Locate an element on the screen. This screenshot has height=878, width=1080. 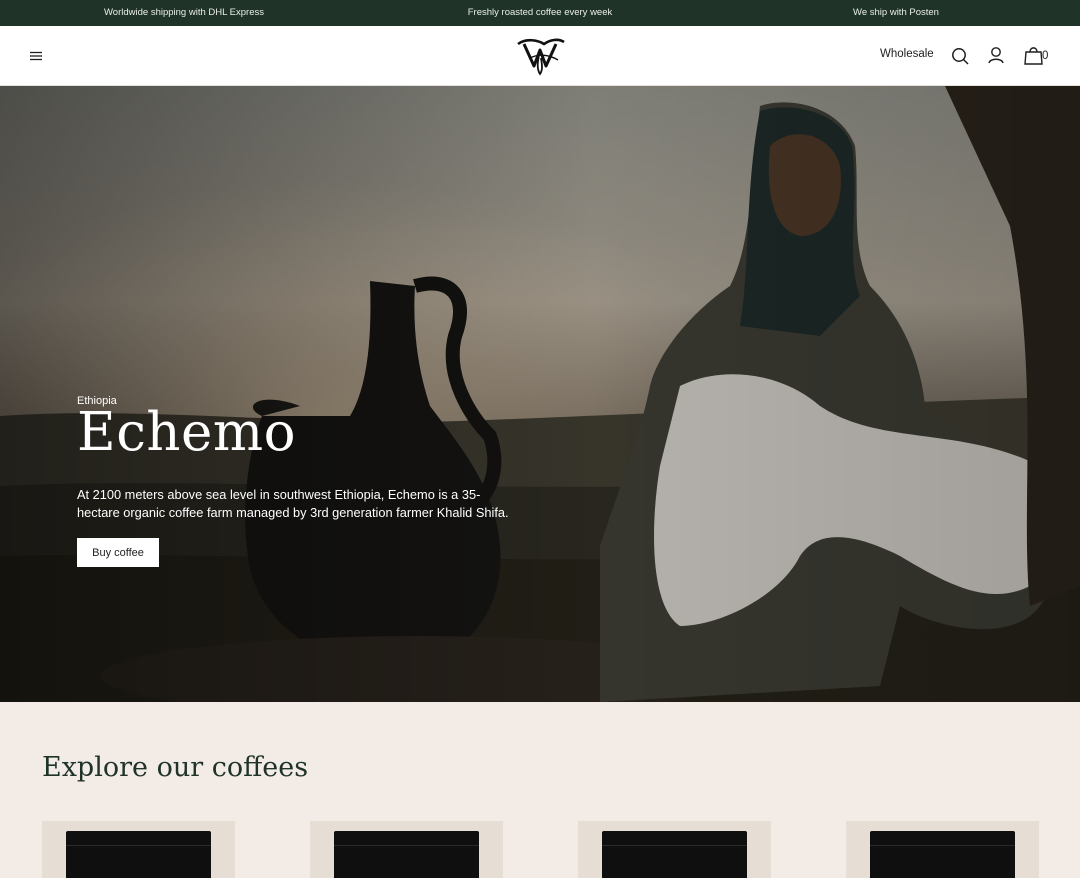
shopping-bag-icon is located at coordinates (1033, 56).